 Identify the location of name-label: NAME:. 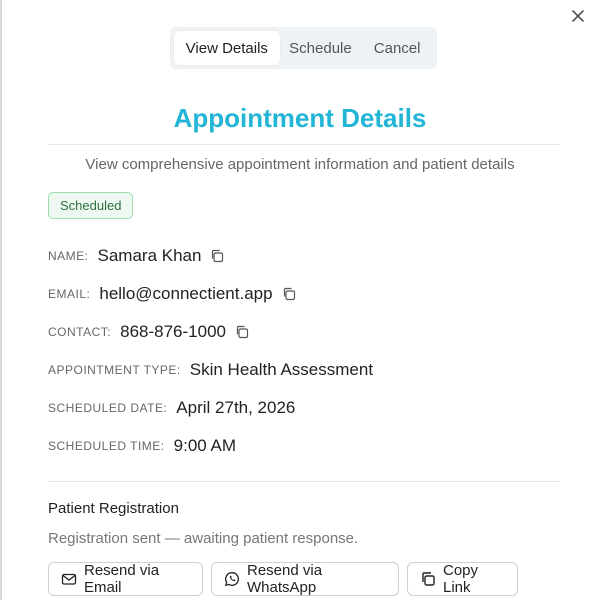
(68, 256).